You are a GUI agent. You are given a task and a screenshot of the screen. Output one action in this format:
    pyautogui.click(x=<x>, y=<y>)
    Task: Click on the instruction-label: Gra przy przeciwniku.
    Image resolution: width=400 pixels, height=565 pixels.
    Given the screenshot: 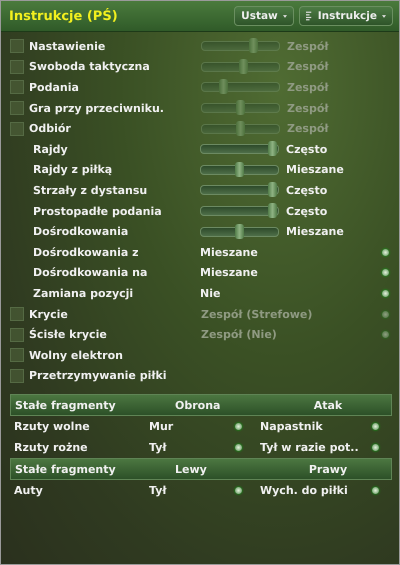 What is the action you would take?
    pyautogui.click(x=97, y=108)
    